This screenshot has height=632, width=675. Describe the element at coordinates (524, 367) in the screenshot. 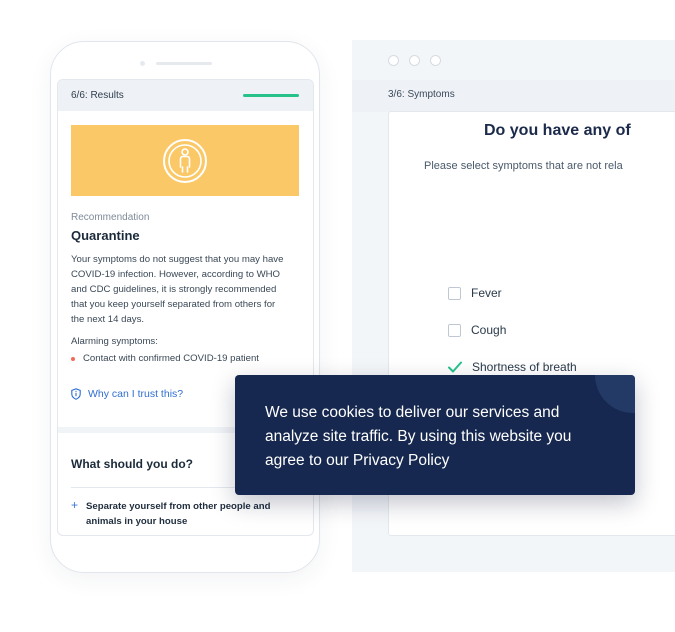

I see `symptom-label: Shortness of breath` at that location.